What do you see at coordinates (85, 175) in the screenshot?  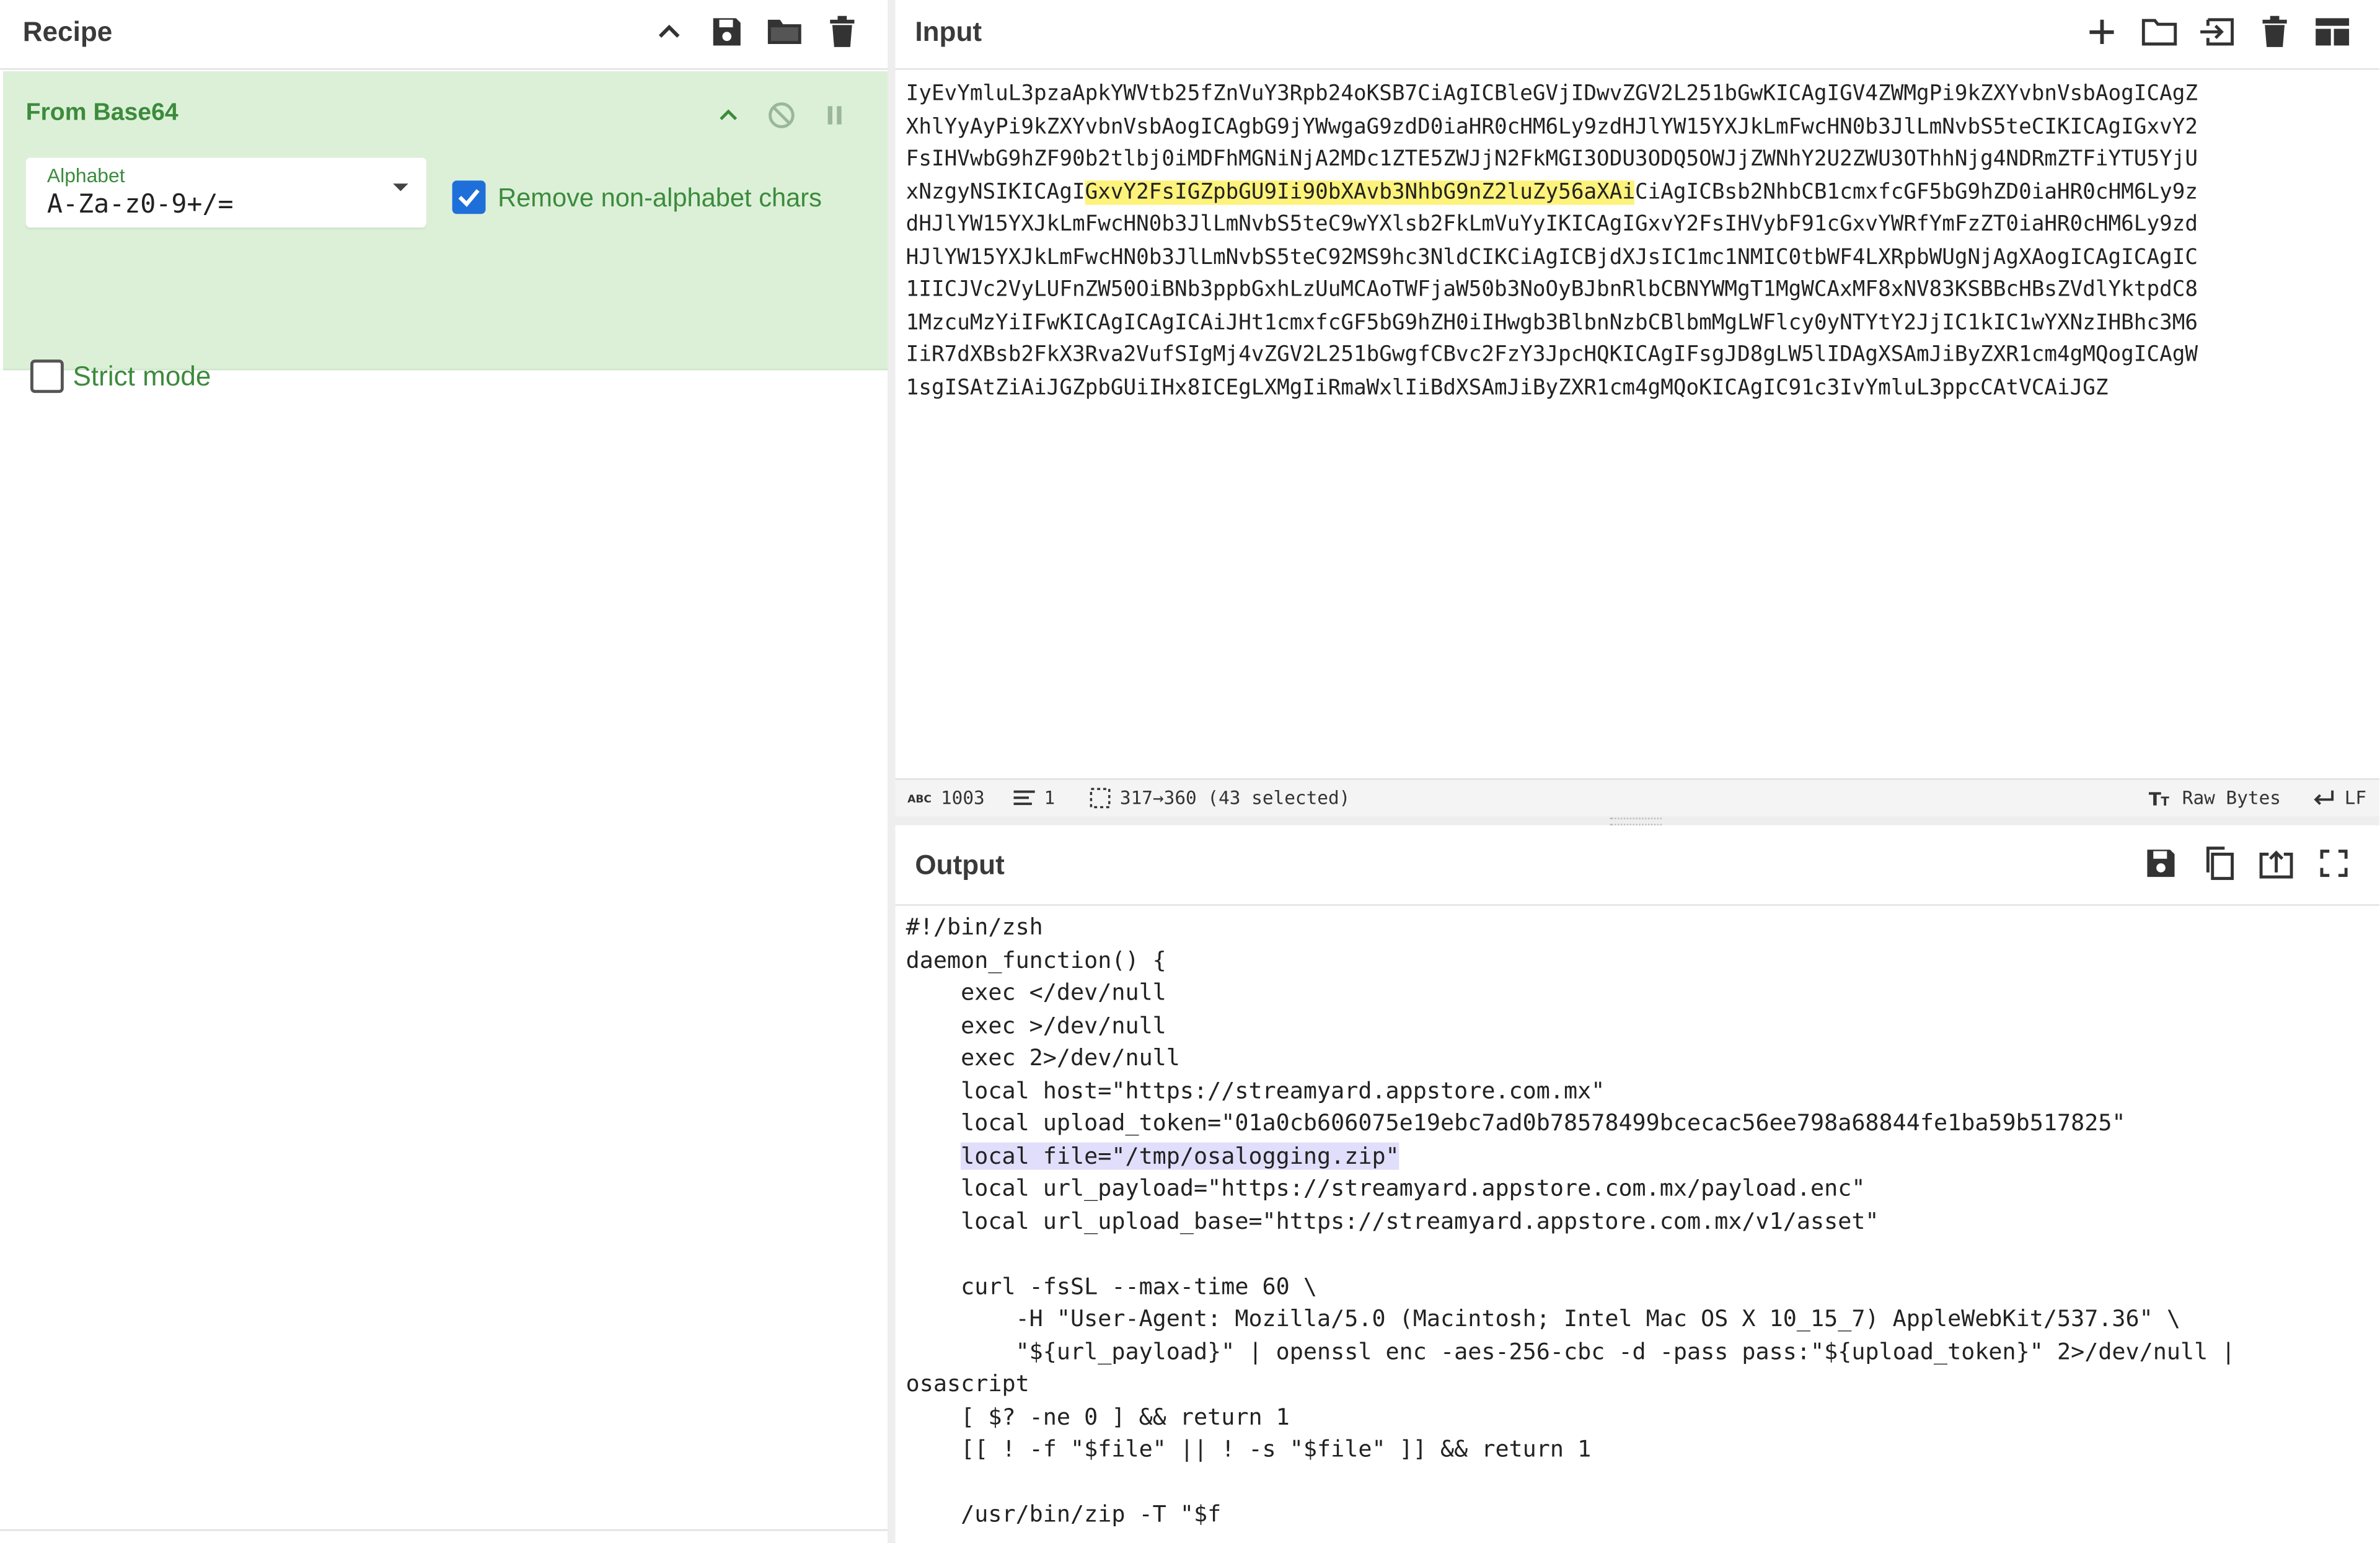 I see `alphabet-label: Alphabet` at bounding box center [85, 175].